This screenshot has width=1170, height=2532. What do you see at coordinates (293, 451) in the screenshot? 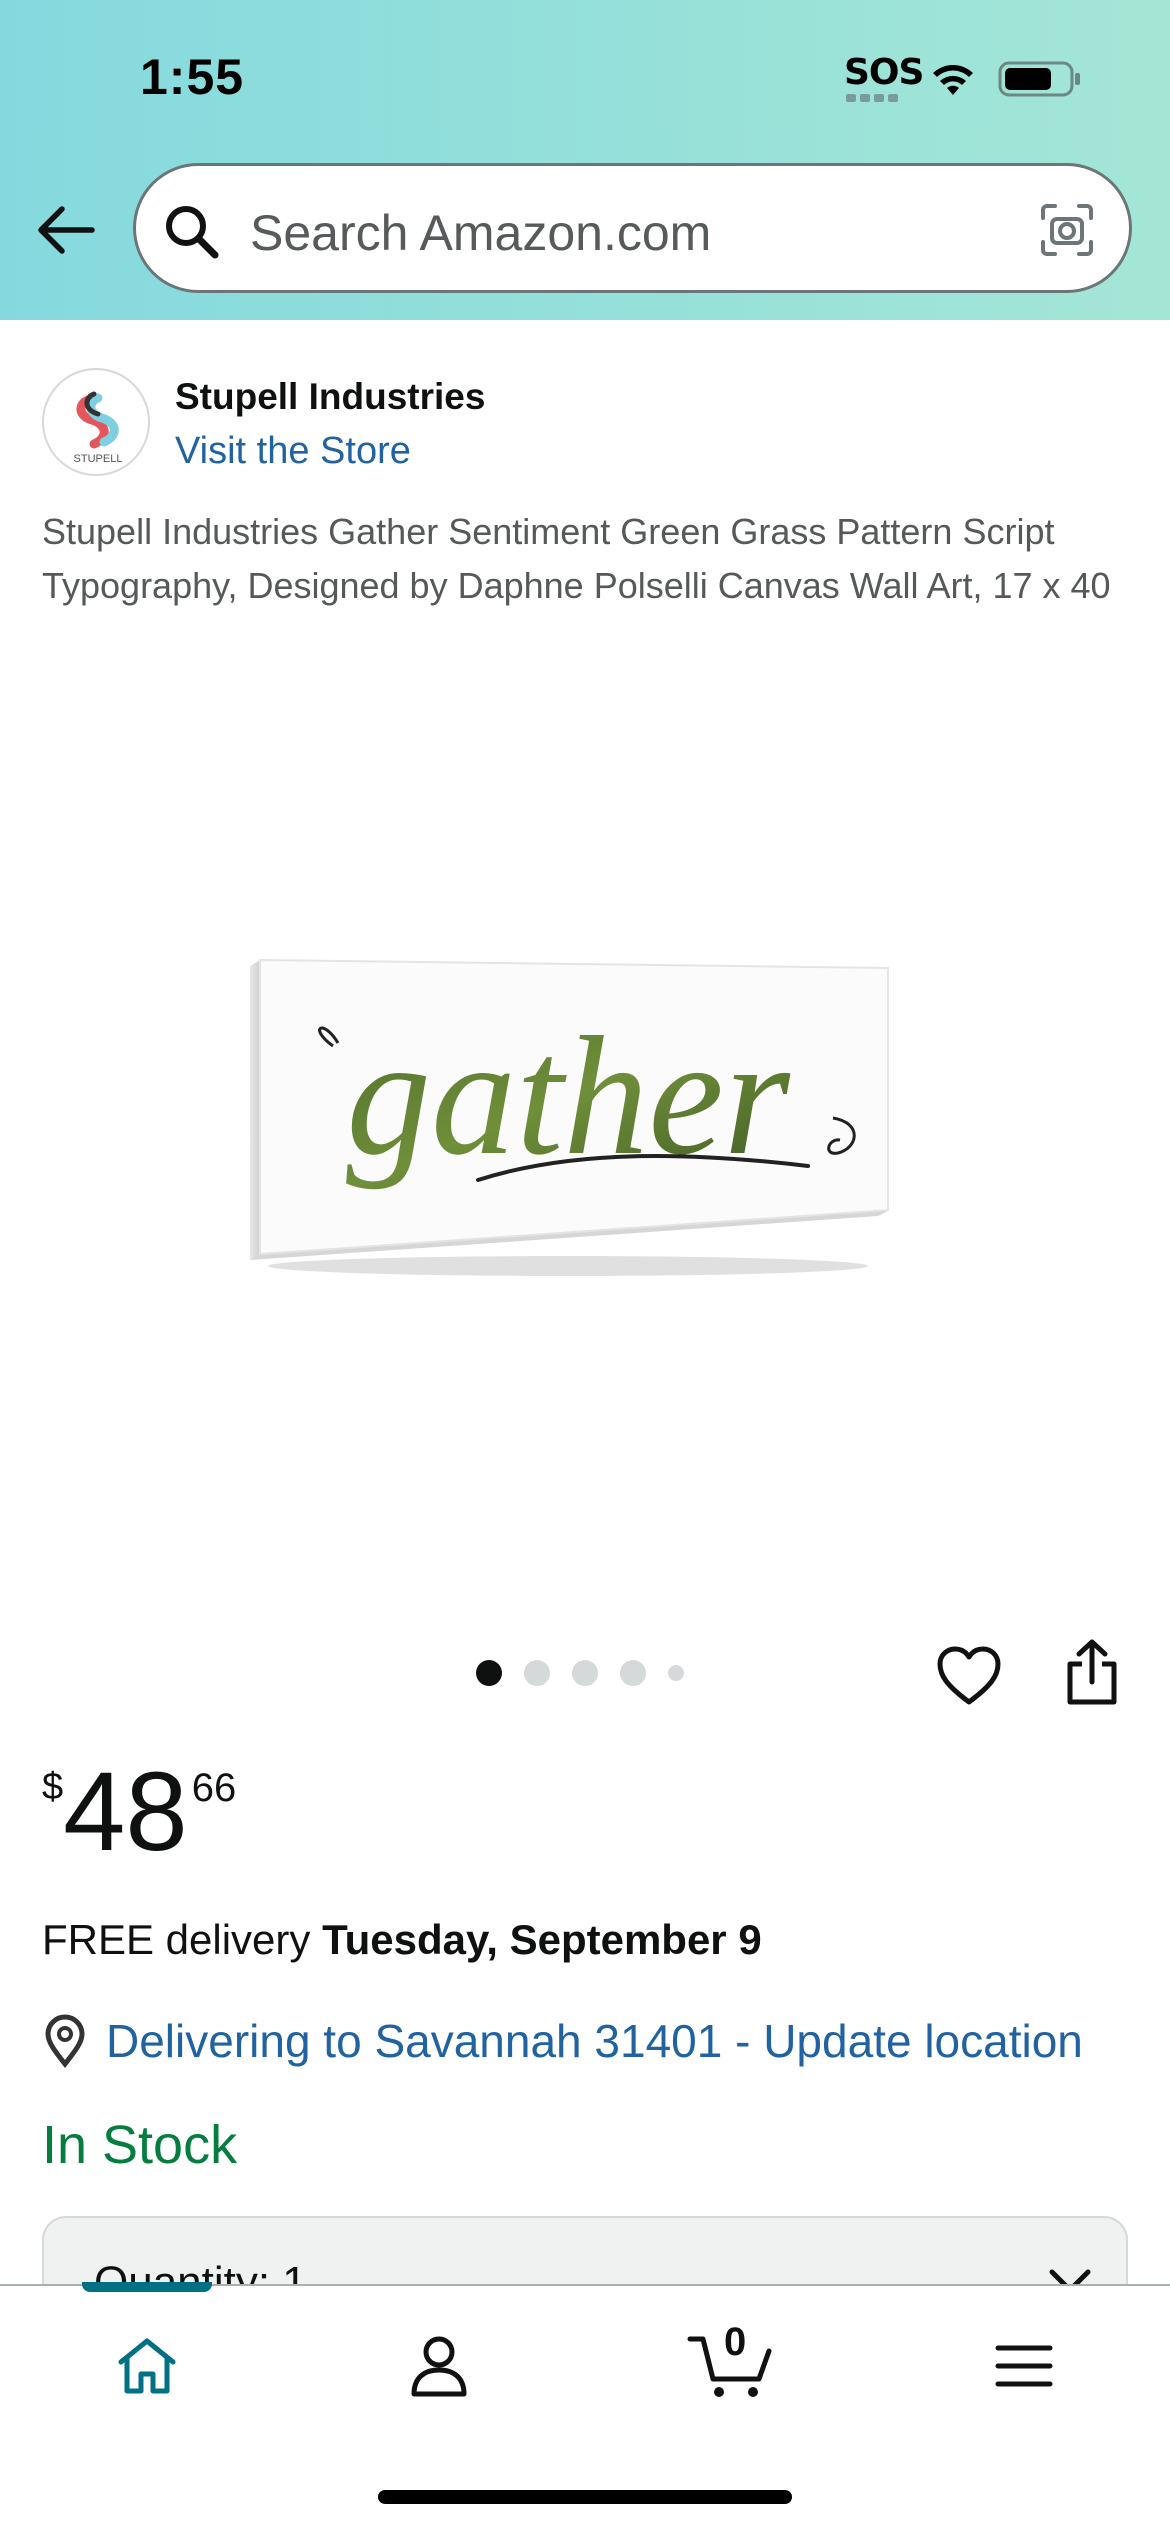
I see `visit-store-link: Visit the Store` at bounding box center [293, 451].